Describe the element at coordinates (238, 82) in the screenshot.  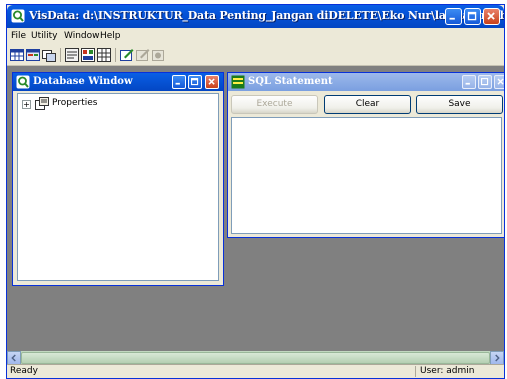
I see `sql-window-icon` at that location.